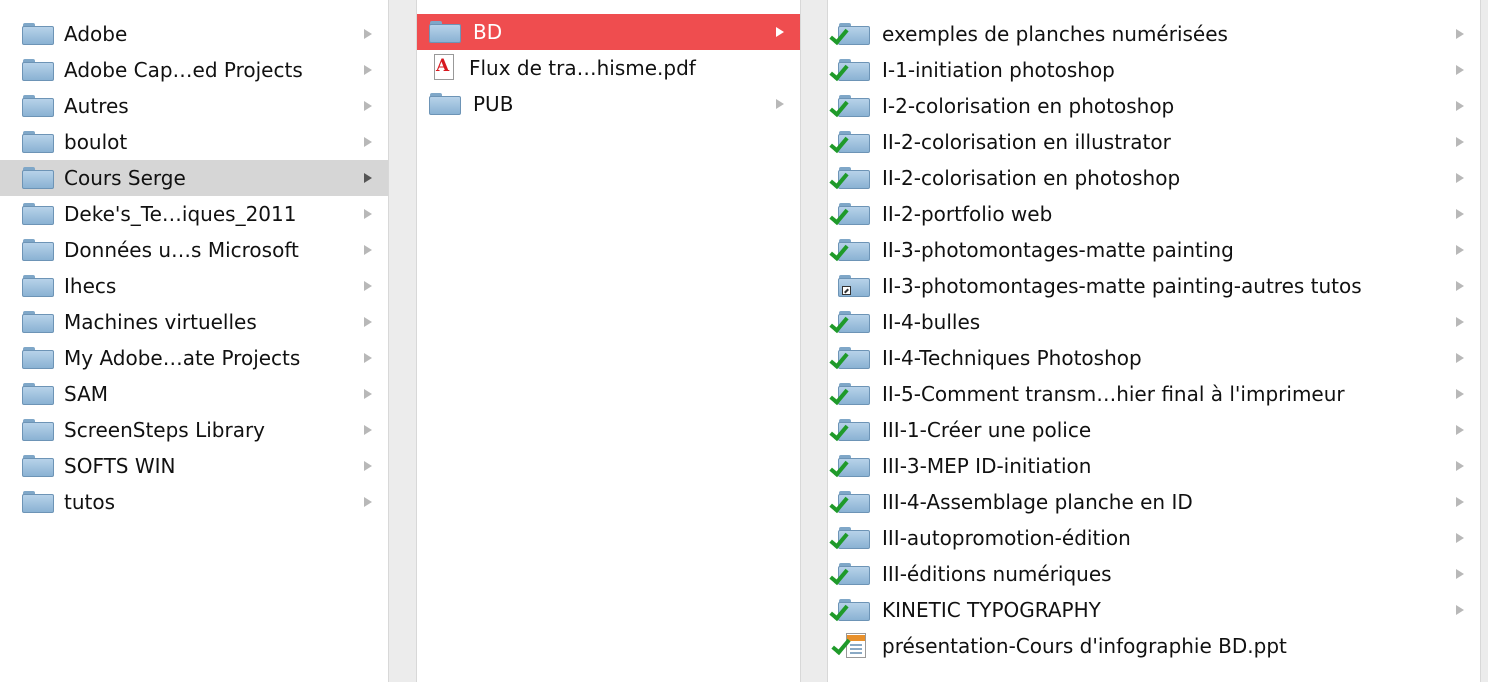 This screenshot has height=682, width=1488. Describe the element at coordinates (1154, 322) in the screenshot. I see `folder-row-ii4-bulles: II-4-bulles` at that location.